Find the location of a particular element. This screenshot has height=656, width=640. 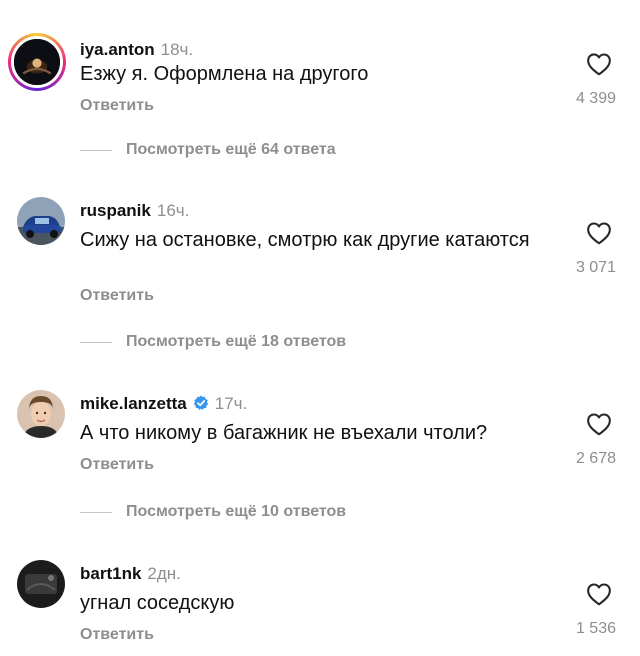

like-block: 3 071 is located at coordinates (586, 249).